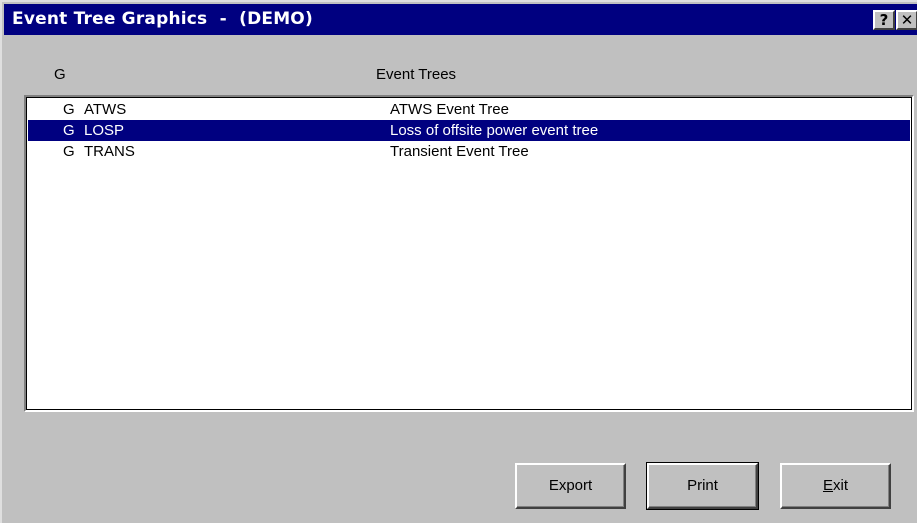 Image resolution: width=917 pixels, height=523 pixels. What do you see at coordinates (460, 19) in the screenshot?
I see `title-bar: Event Tree Graphics - (DEMO) ? ✕` at bounding box center [460, 19].